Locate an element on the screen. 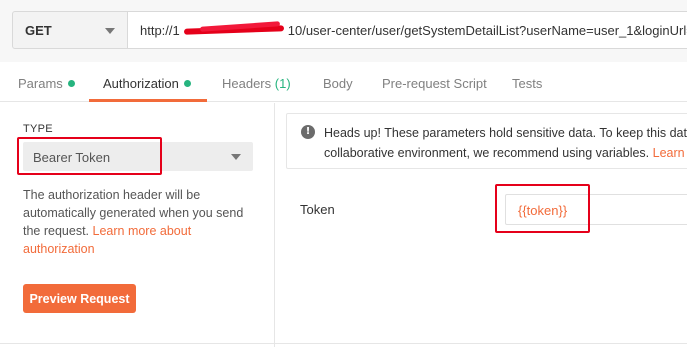 This screenshot has height=347, width=687. tab-tests: Tests is located at coordinates (527, 83).